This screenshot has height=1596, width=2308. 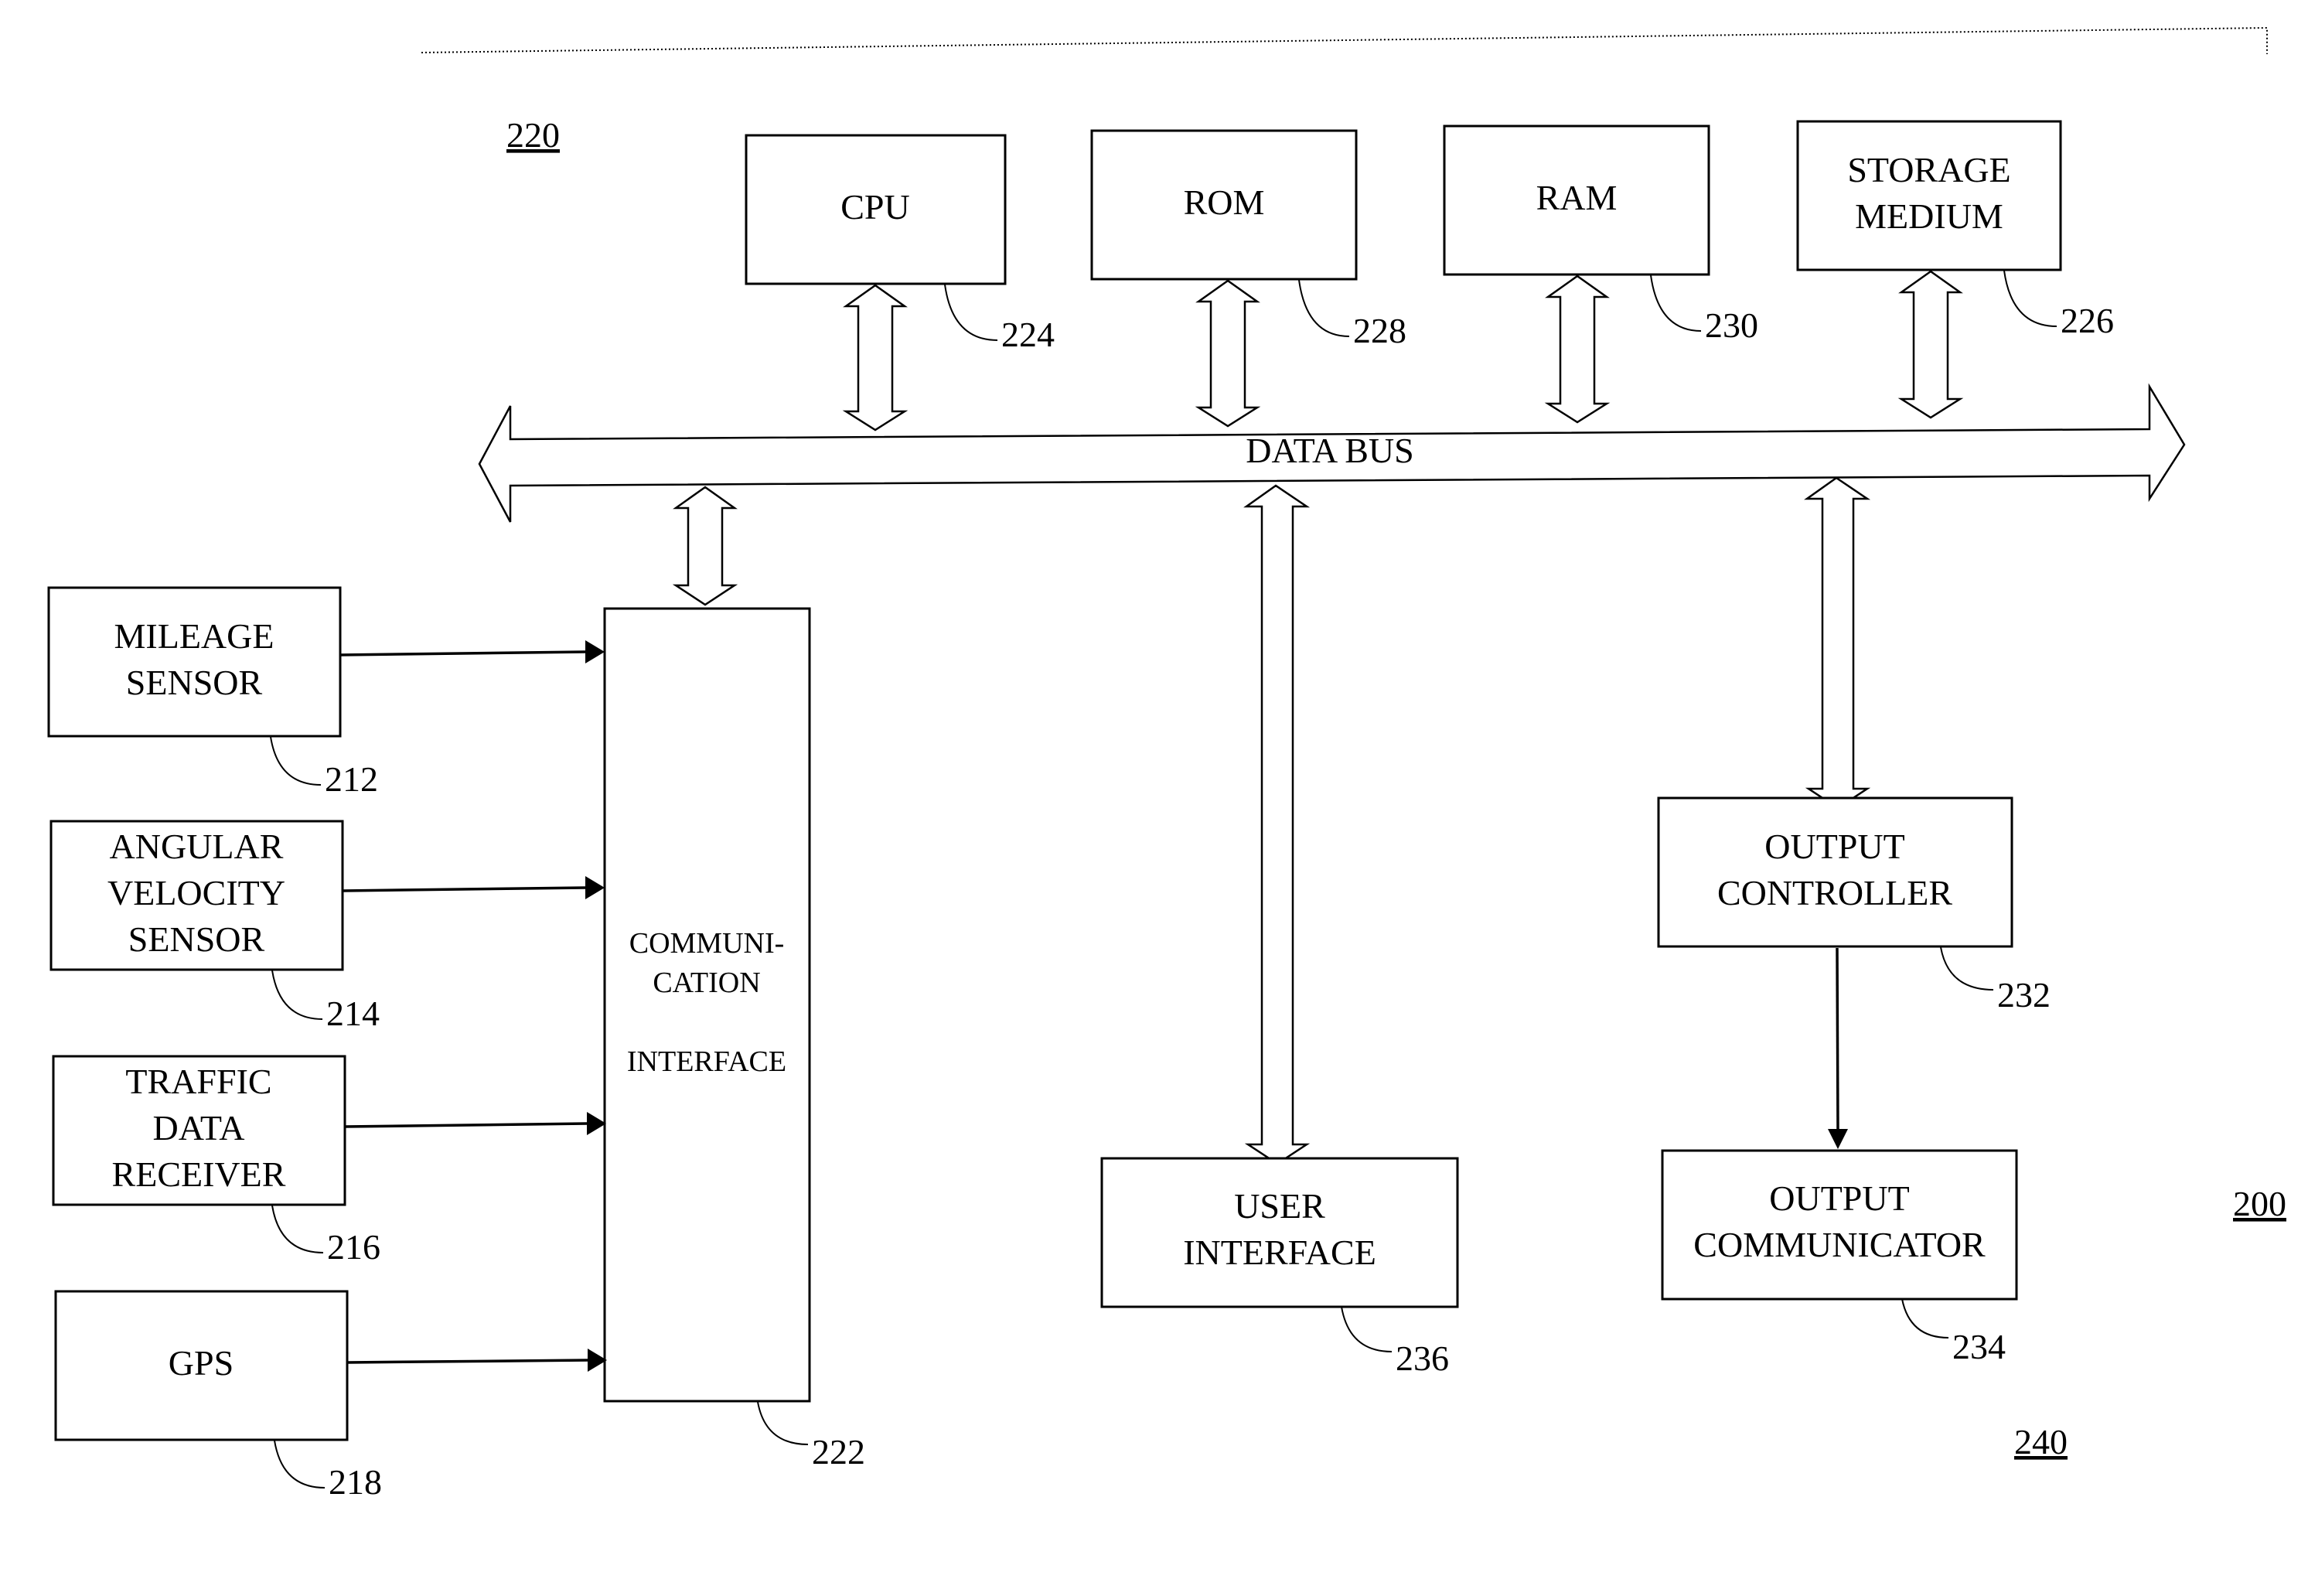 I want to click on traffic-label-line2: DATA, so click(x=199, y=1128).